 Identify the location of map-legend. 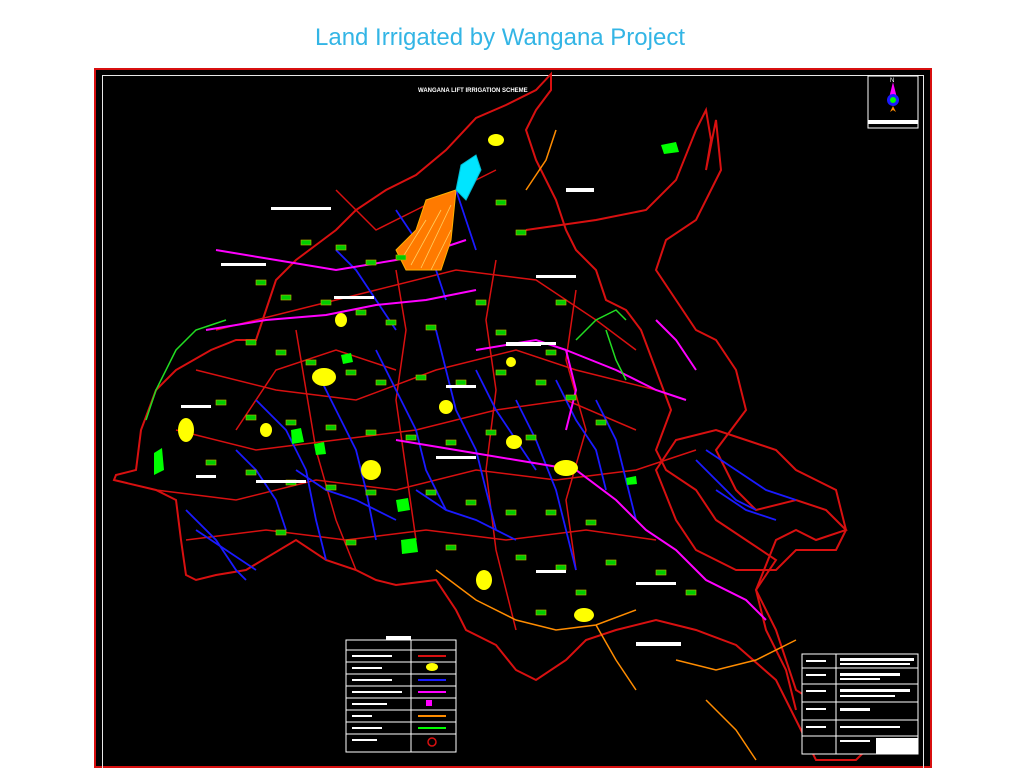
(401, 694).